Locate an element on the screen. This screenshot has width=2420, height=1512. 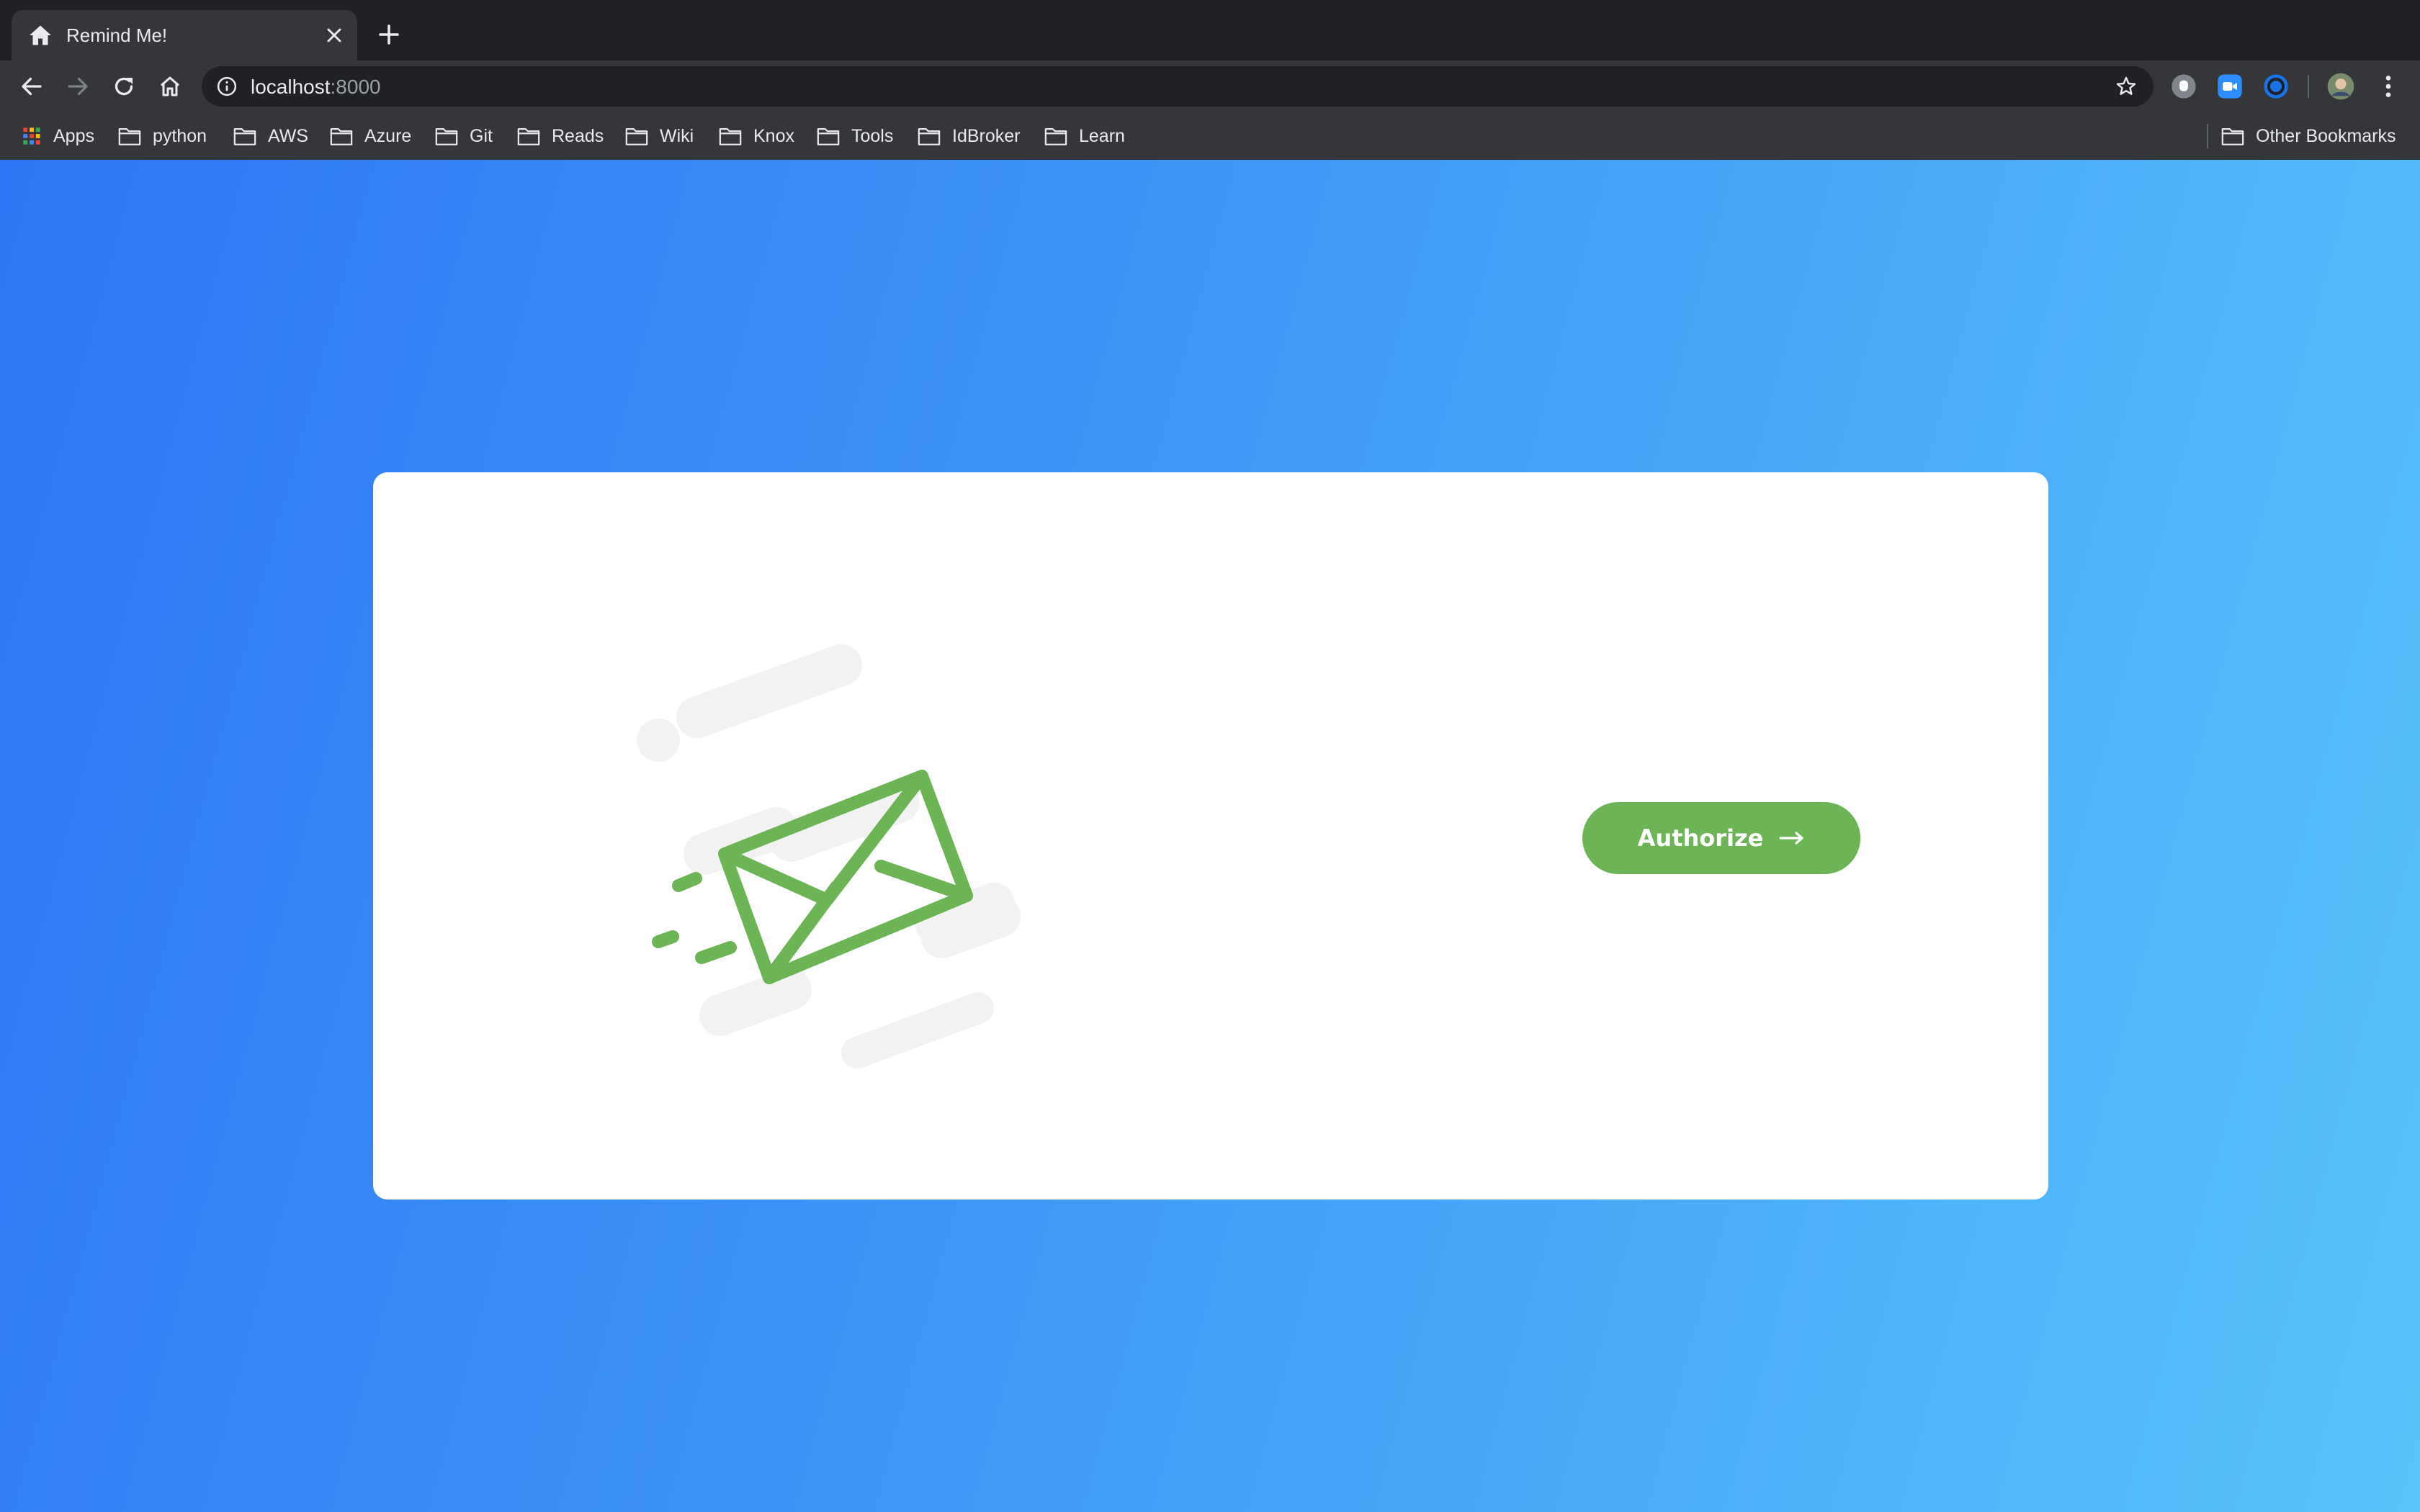
extension-hand-icon is located at coordinates (2183, 86).